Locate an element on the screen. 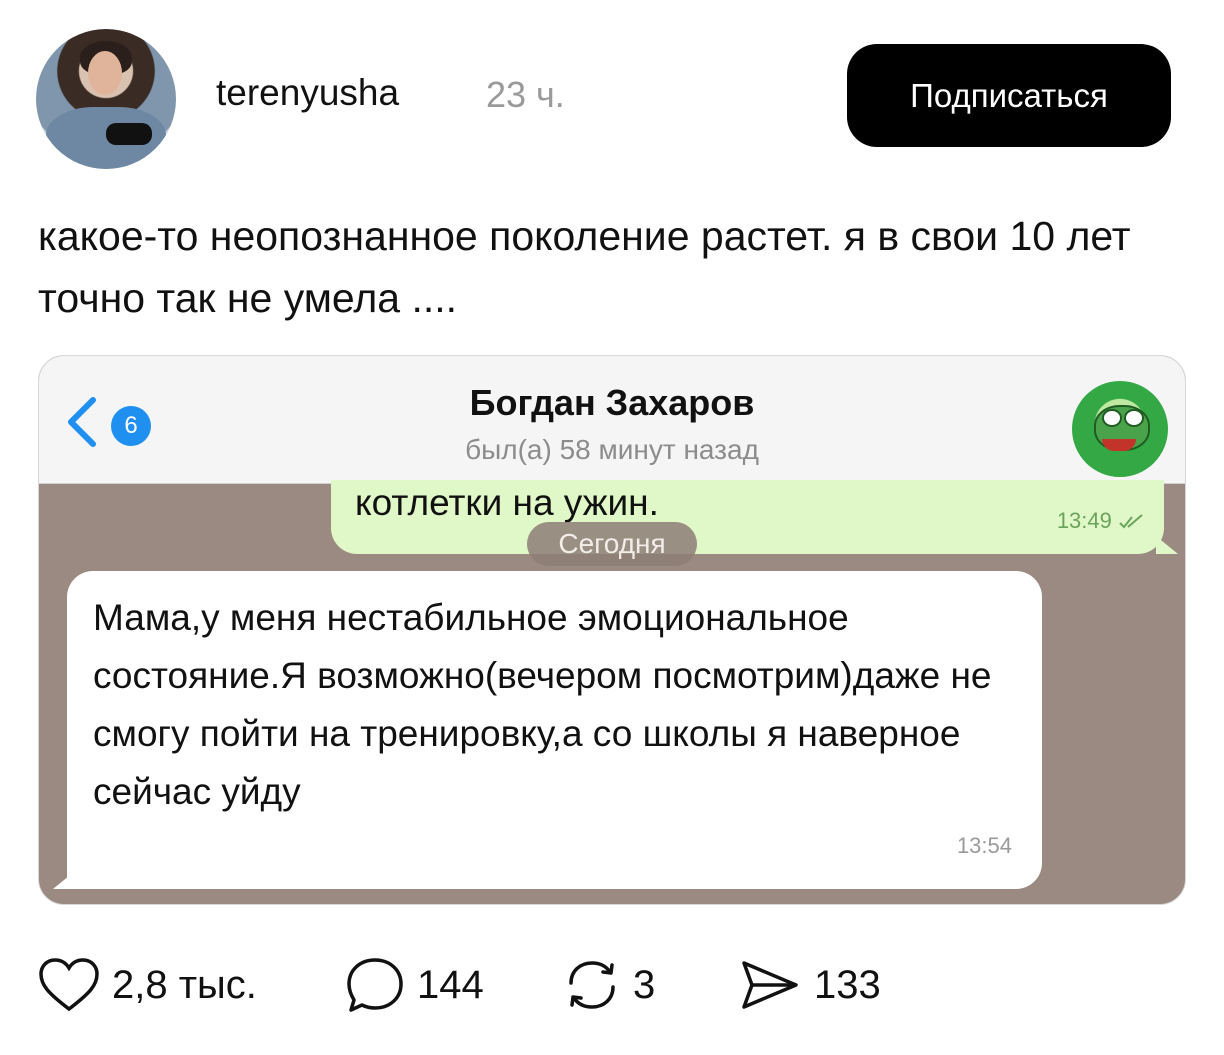 This screenshot has height=1055, width=1224. author-avatar is located at coordinates (106, 99).